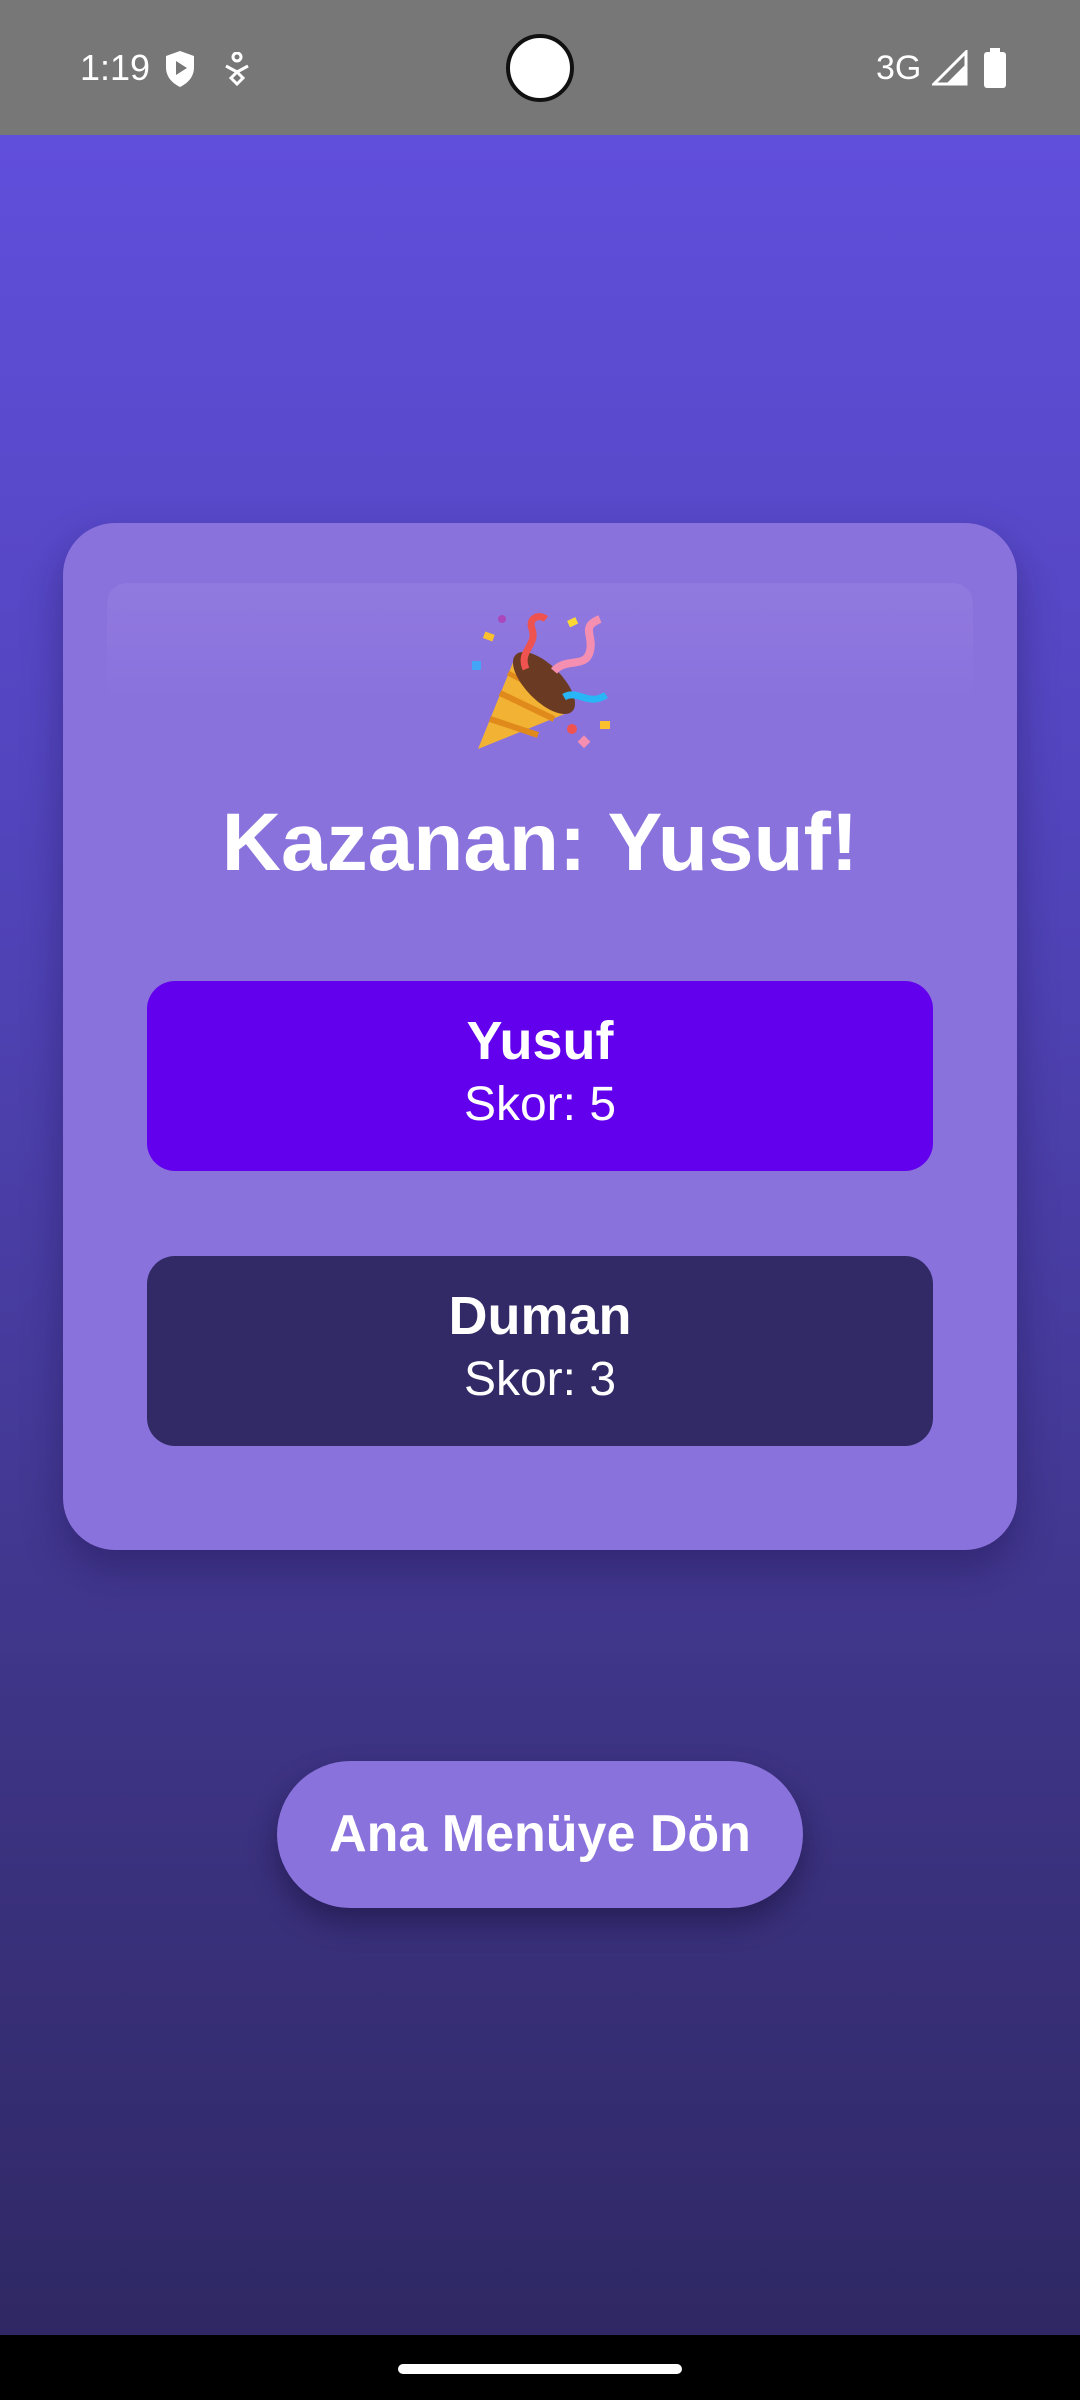 This screenshot has height=2400, width=1080. What do you see at coordinates (237, 69) in the screenshot?
I see `accessibility-icon` at bounding box center [237, 69].